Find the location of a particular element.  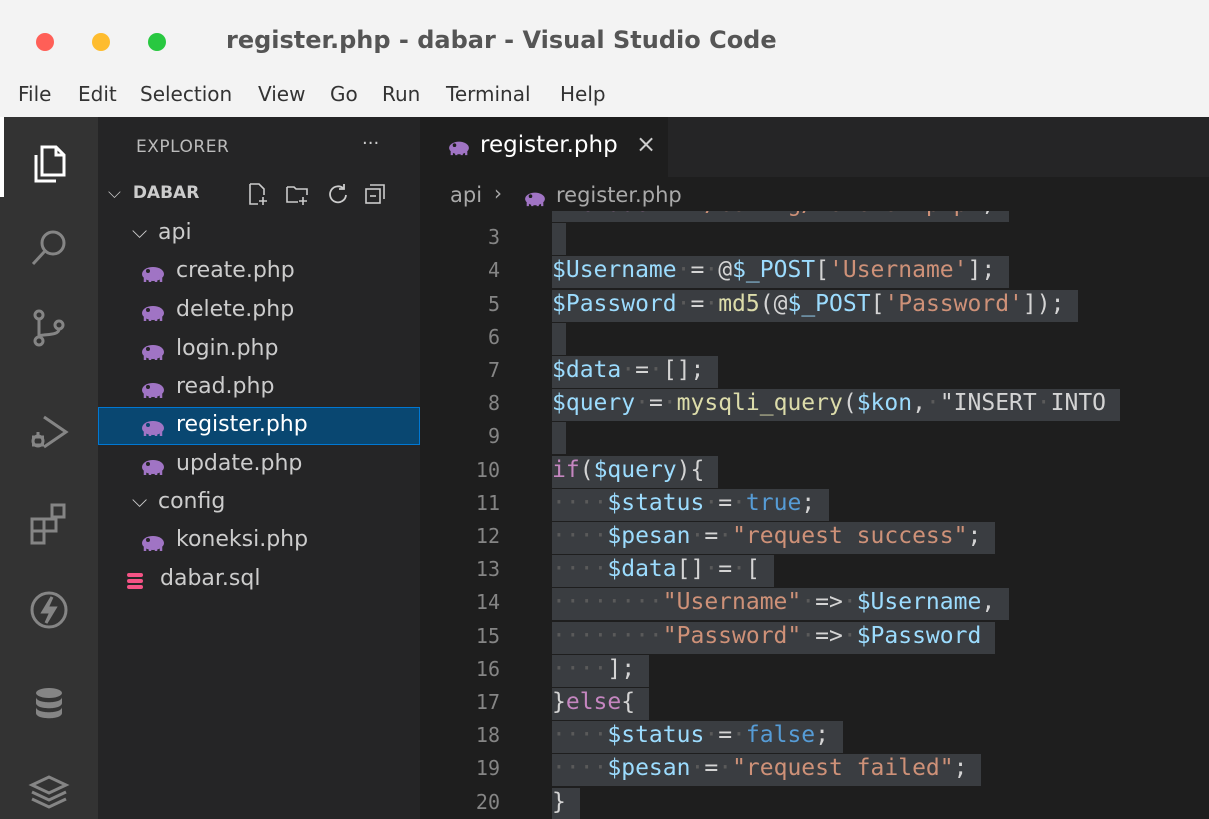

tree-file-login: login.php is located at coordinates (259, 350).